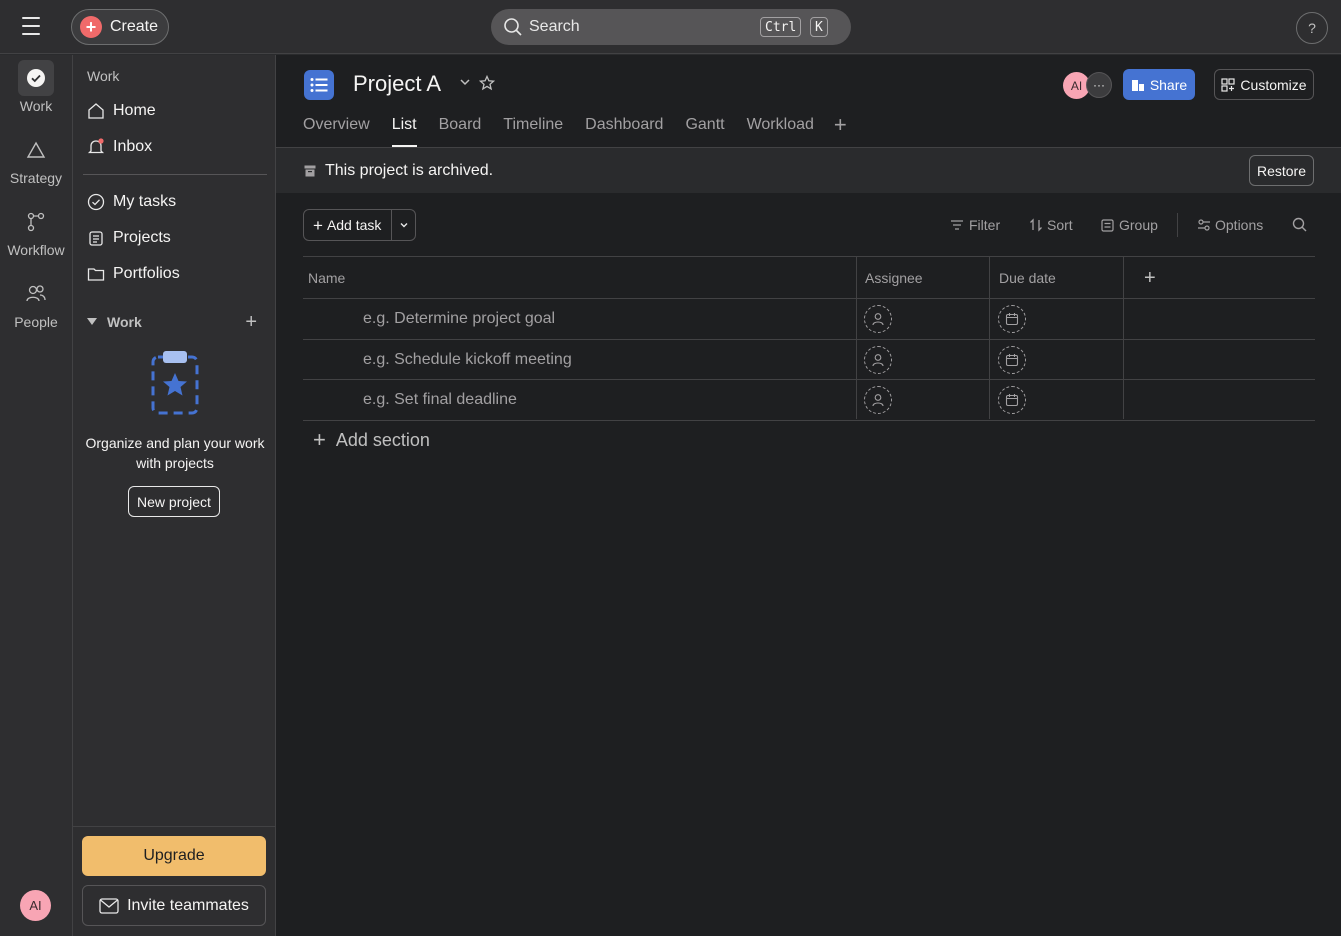 This screenshot has height=936, width=1341. I want to click on sort-icon, so click(1036, 225).